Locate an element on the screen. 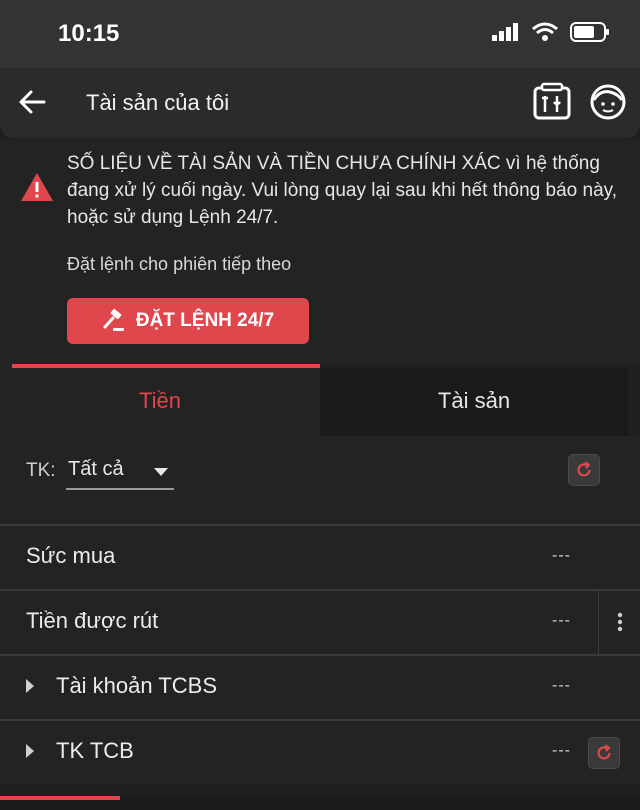 Image resolution: width=640 pixels, height=810 pixels. withdrawable-row: Tiền được rút --- is located at coordinates (320, 621).